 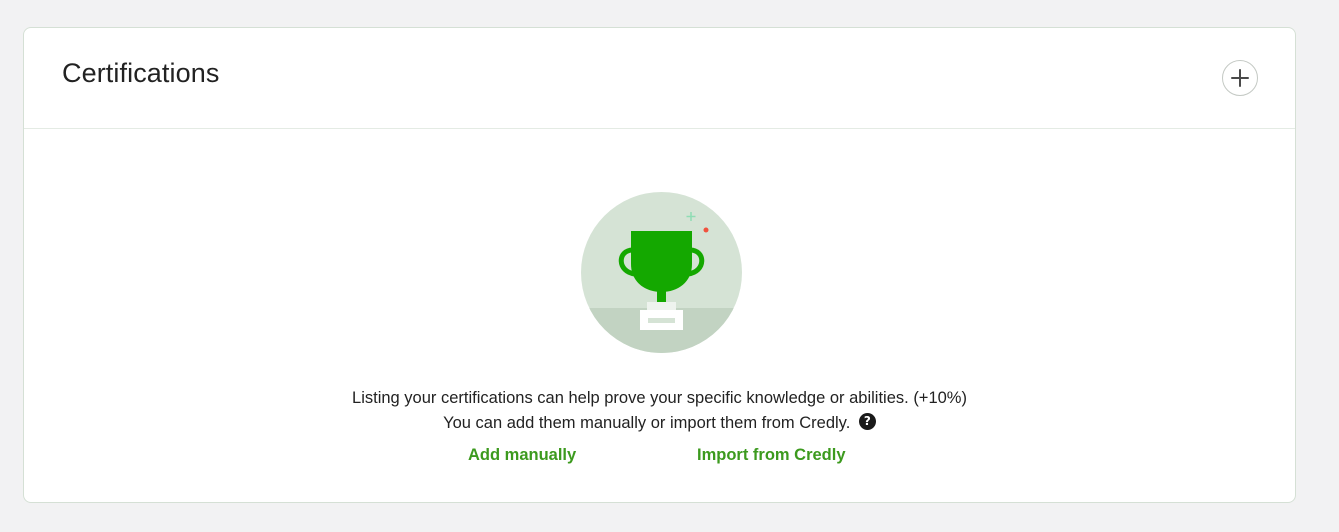 I want to click on question-icon: ?, so click(x=867, y=421).